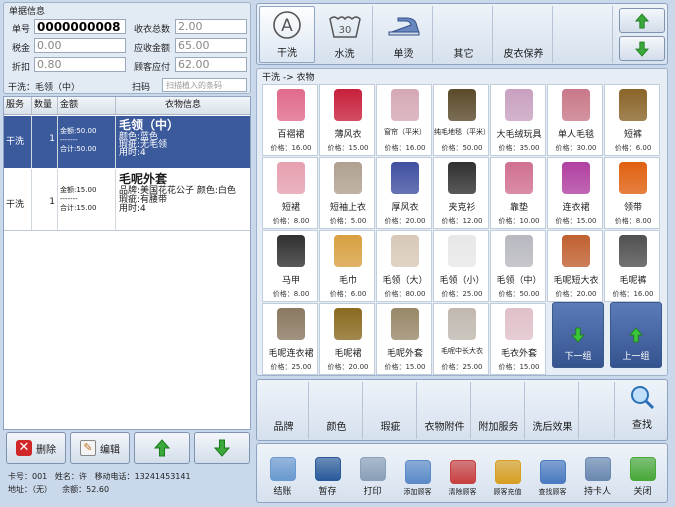 This screenshot has width=675, height=507. I want to click on cardholder-icon, so click(597, 469).